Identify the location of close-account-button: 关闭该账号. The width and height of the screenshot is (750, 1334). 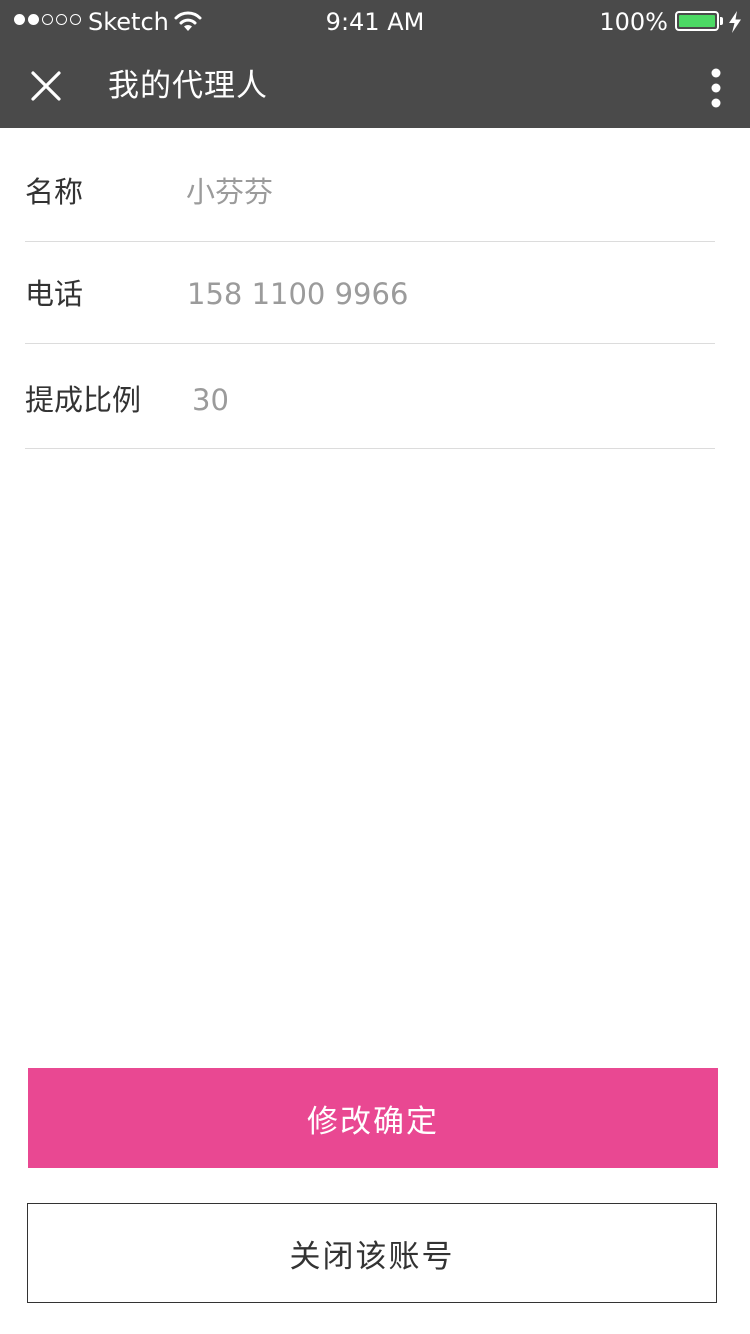
(372, 1253).